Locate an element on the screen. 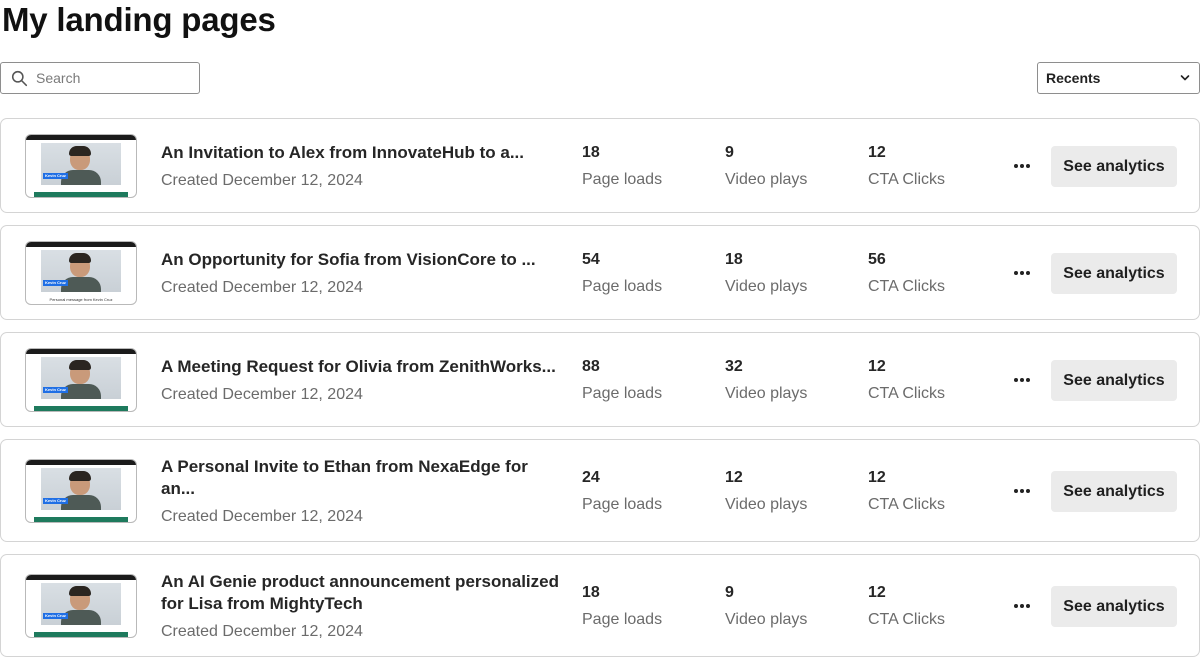  metric-video-plays: 18 Video plays is located at coordinates (790, 273).